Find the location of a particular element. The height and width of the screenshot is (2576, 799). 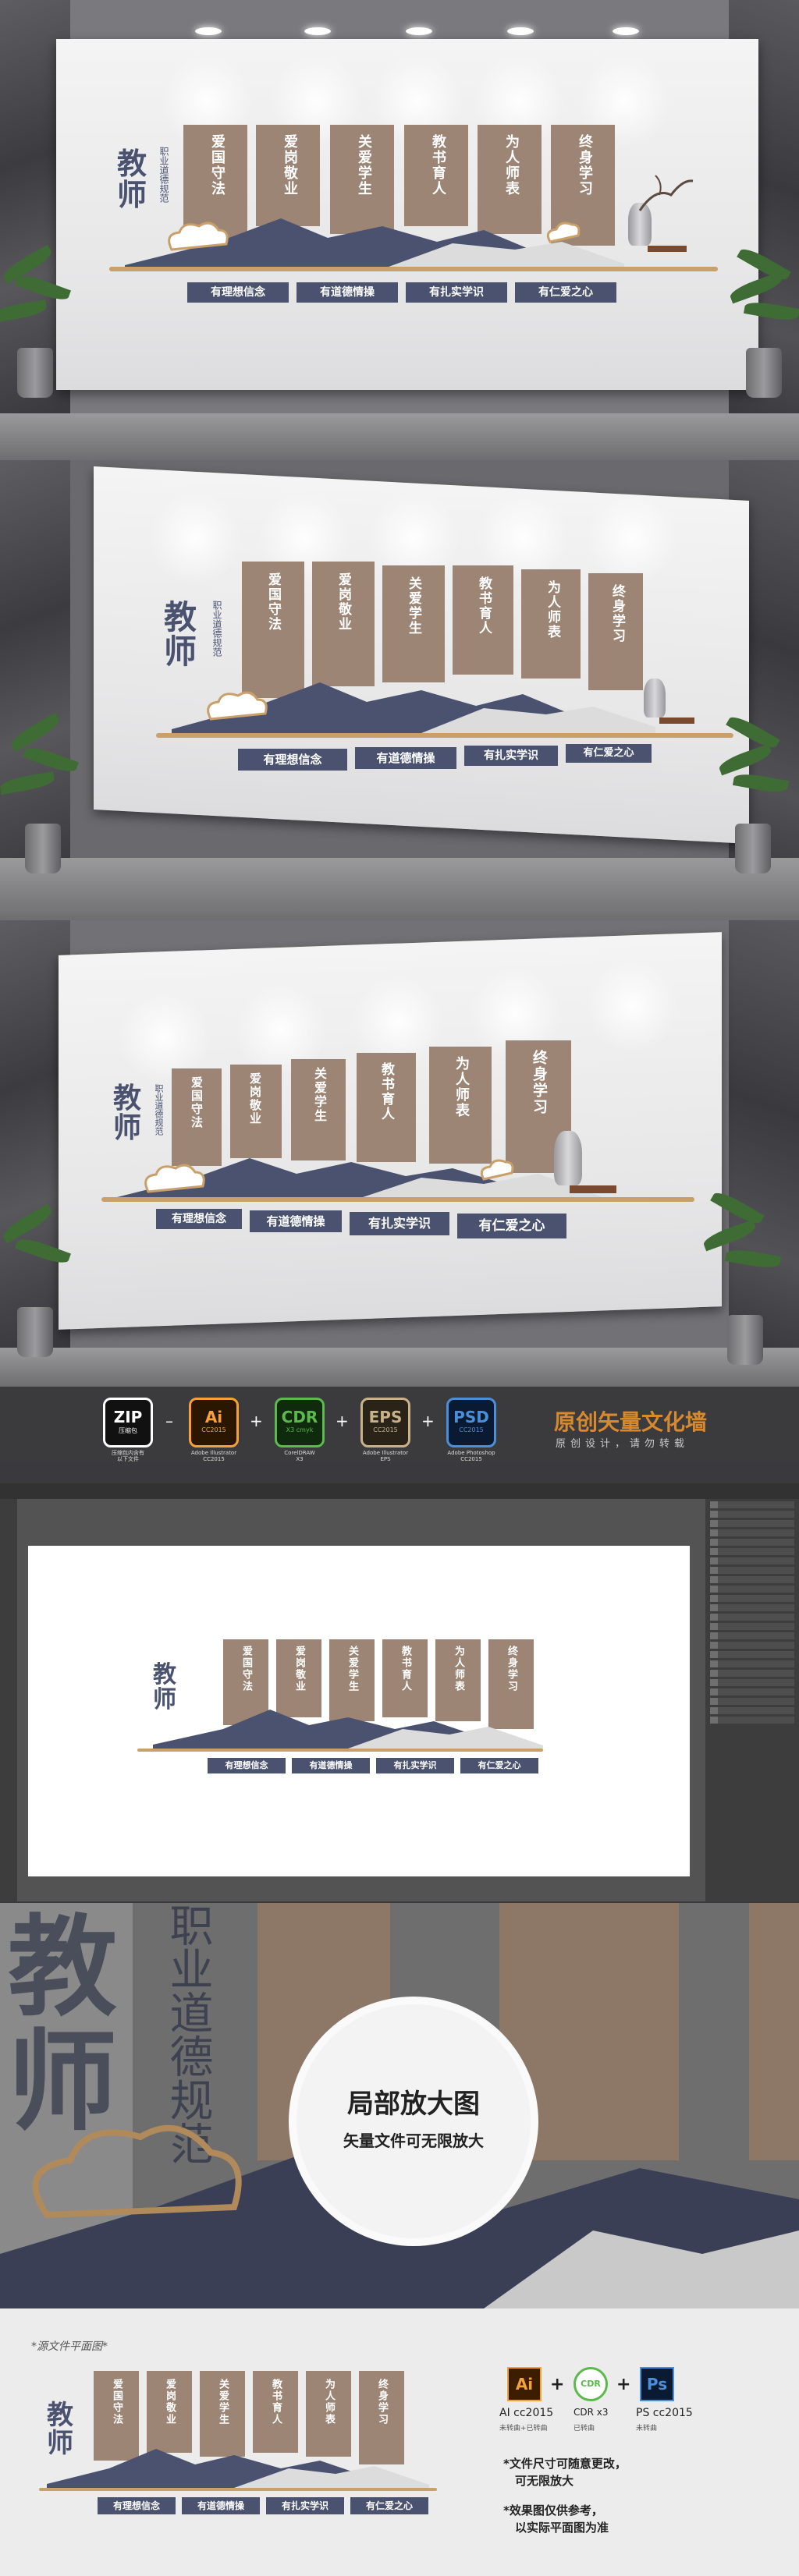

note-line: *文件尺寸可随意更改， is located at coordinates (565, 2464).